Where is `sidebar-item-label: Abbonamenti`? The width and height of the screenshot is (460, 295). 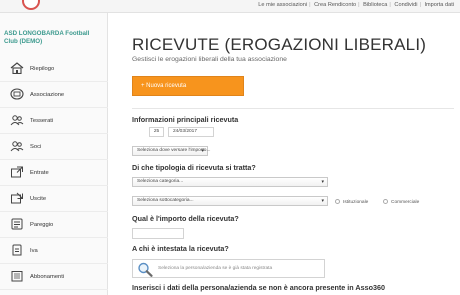
sidebar-item-label: Abbonamenti is located at coordinates (47, 277).